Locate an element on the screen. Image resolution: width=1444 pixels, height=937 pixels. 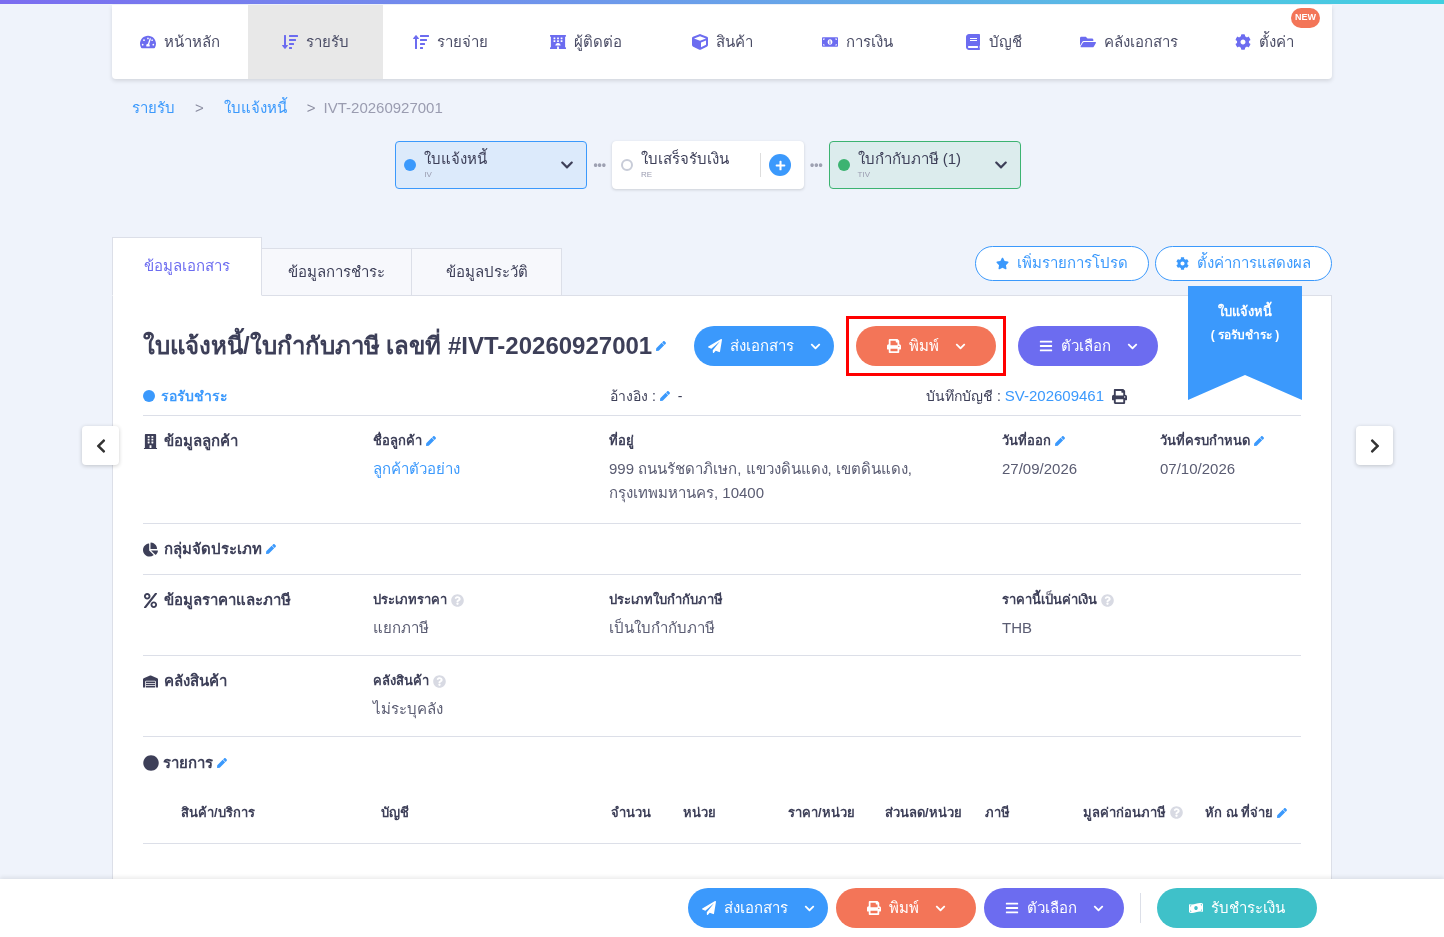
field-value: THB is located at coordinates (1017, 628).